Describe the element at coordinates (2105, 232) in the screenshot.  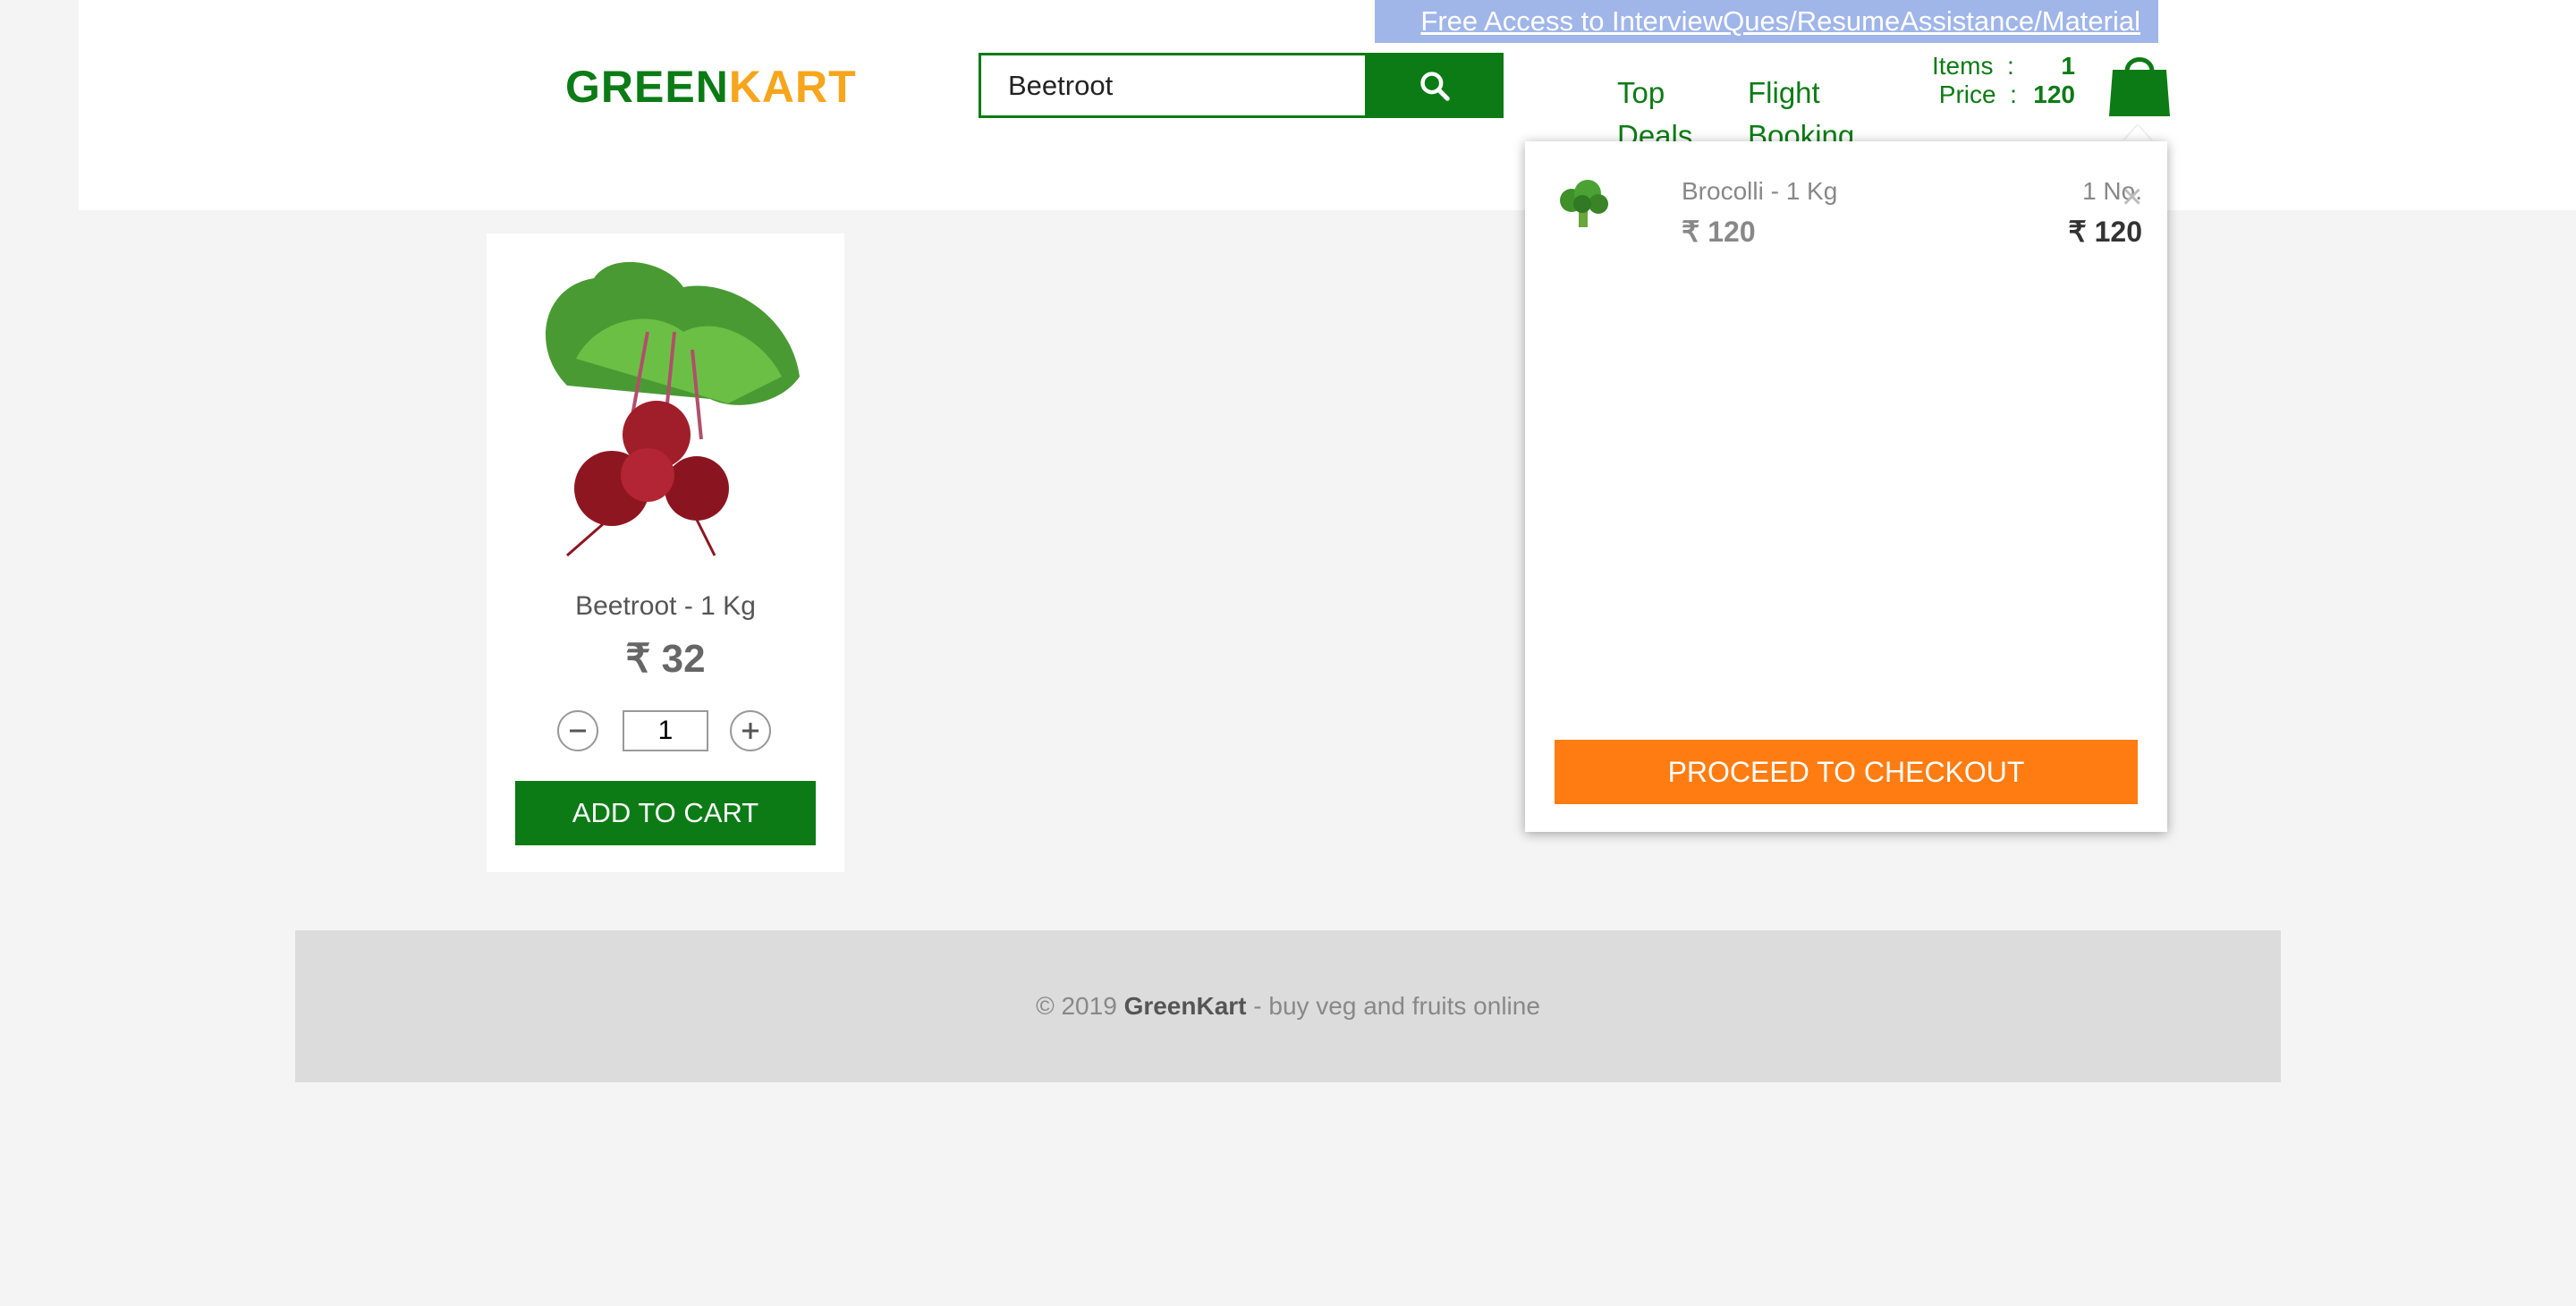
I see `cart-item-amount: ₹ 120` at that location.